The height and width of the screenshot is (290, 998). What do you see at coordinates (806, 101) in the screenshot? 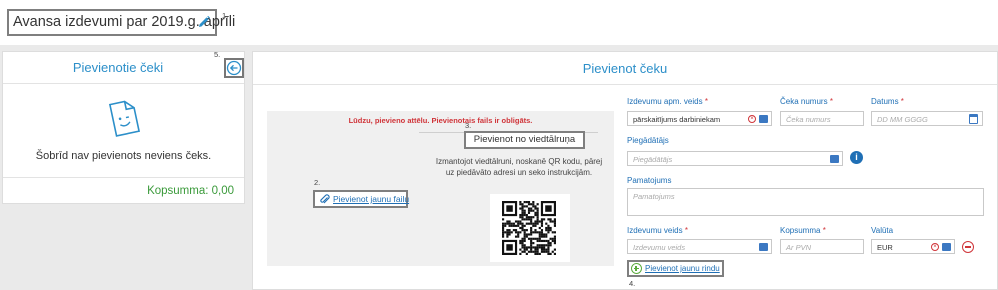
I see `receipt-number-label: Čeka numurs *` at bounding box center [806, 101].